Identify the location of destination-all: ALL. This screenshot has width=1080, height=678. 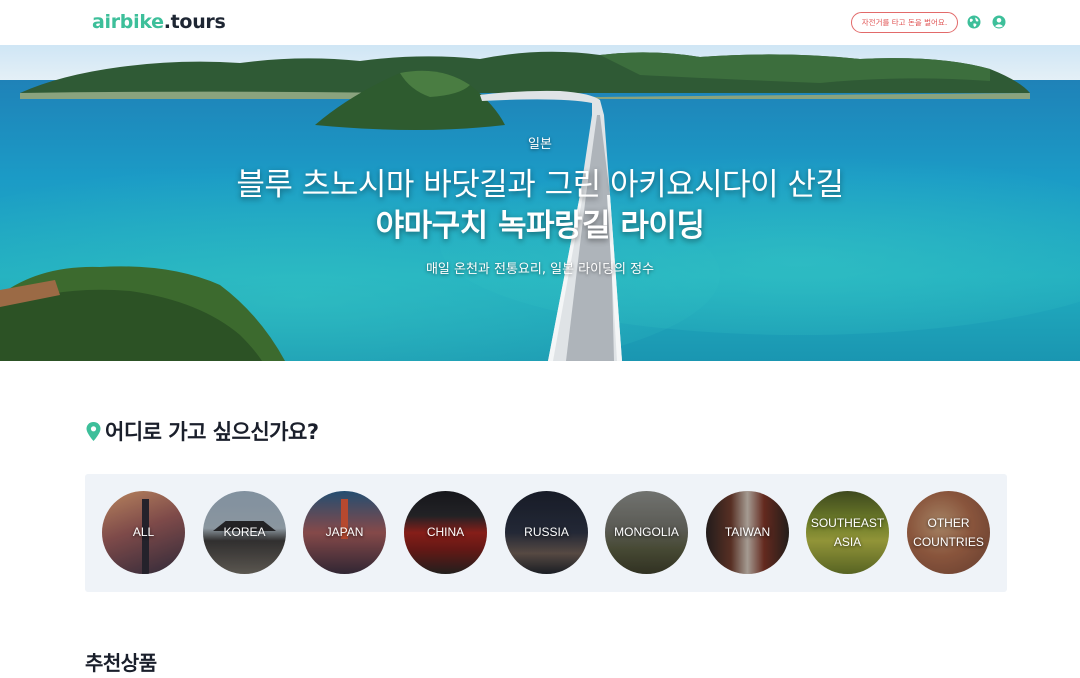
(143, 532).